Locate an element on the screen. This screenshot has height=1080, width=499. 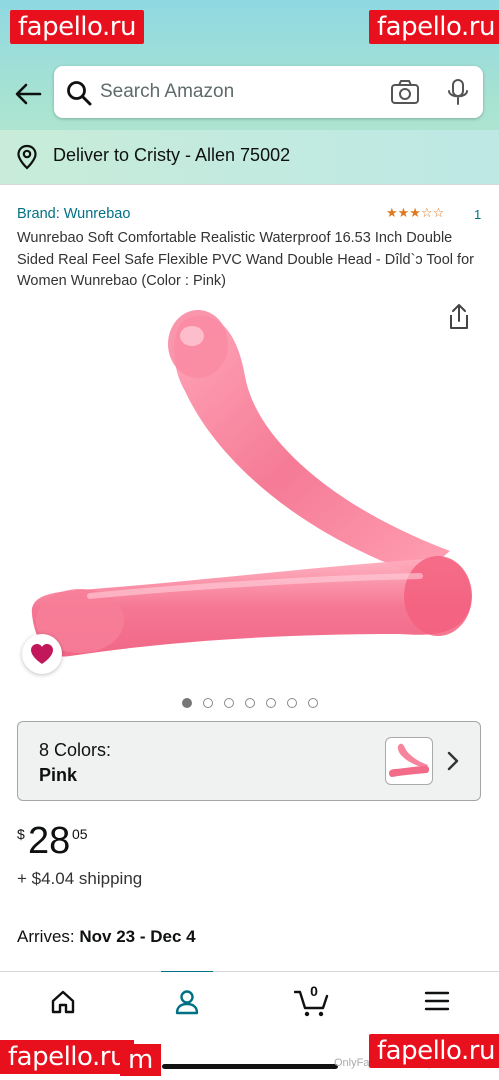
back-arrow-icon is located at coordinates (28, 94).